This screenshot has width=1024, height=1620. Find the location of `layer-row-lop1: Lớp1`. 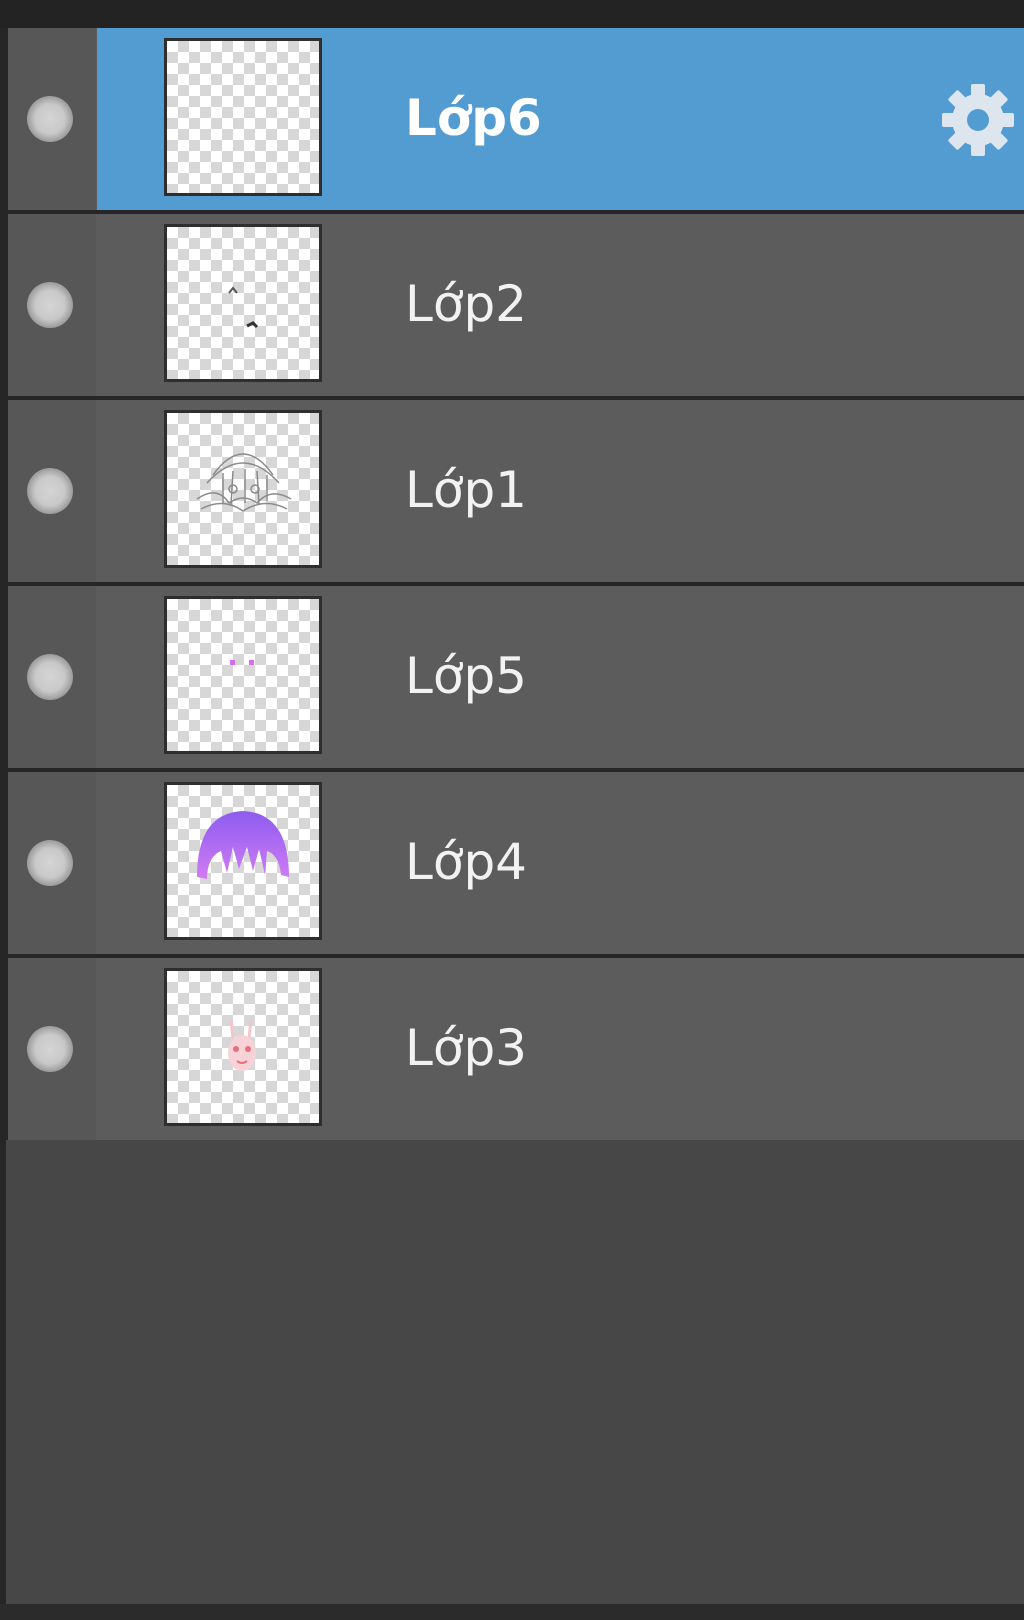

layer-row-lop1: Lớp1 is located at coordinates (516, 491).